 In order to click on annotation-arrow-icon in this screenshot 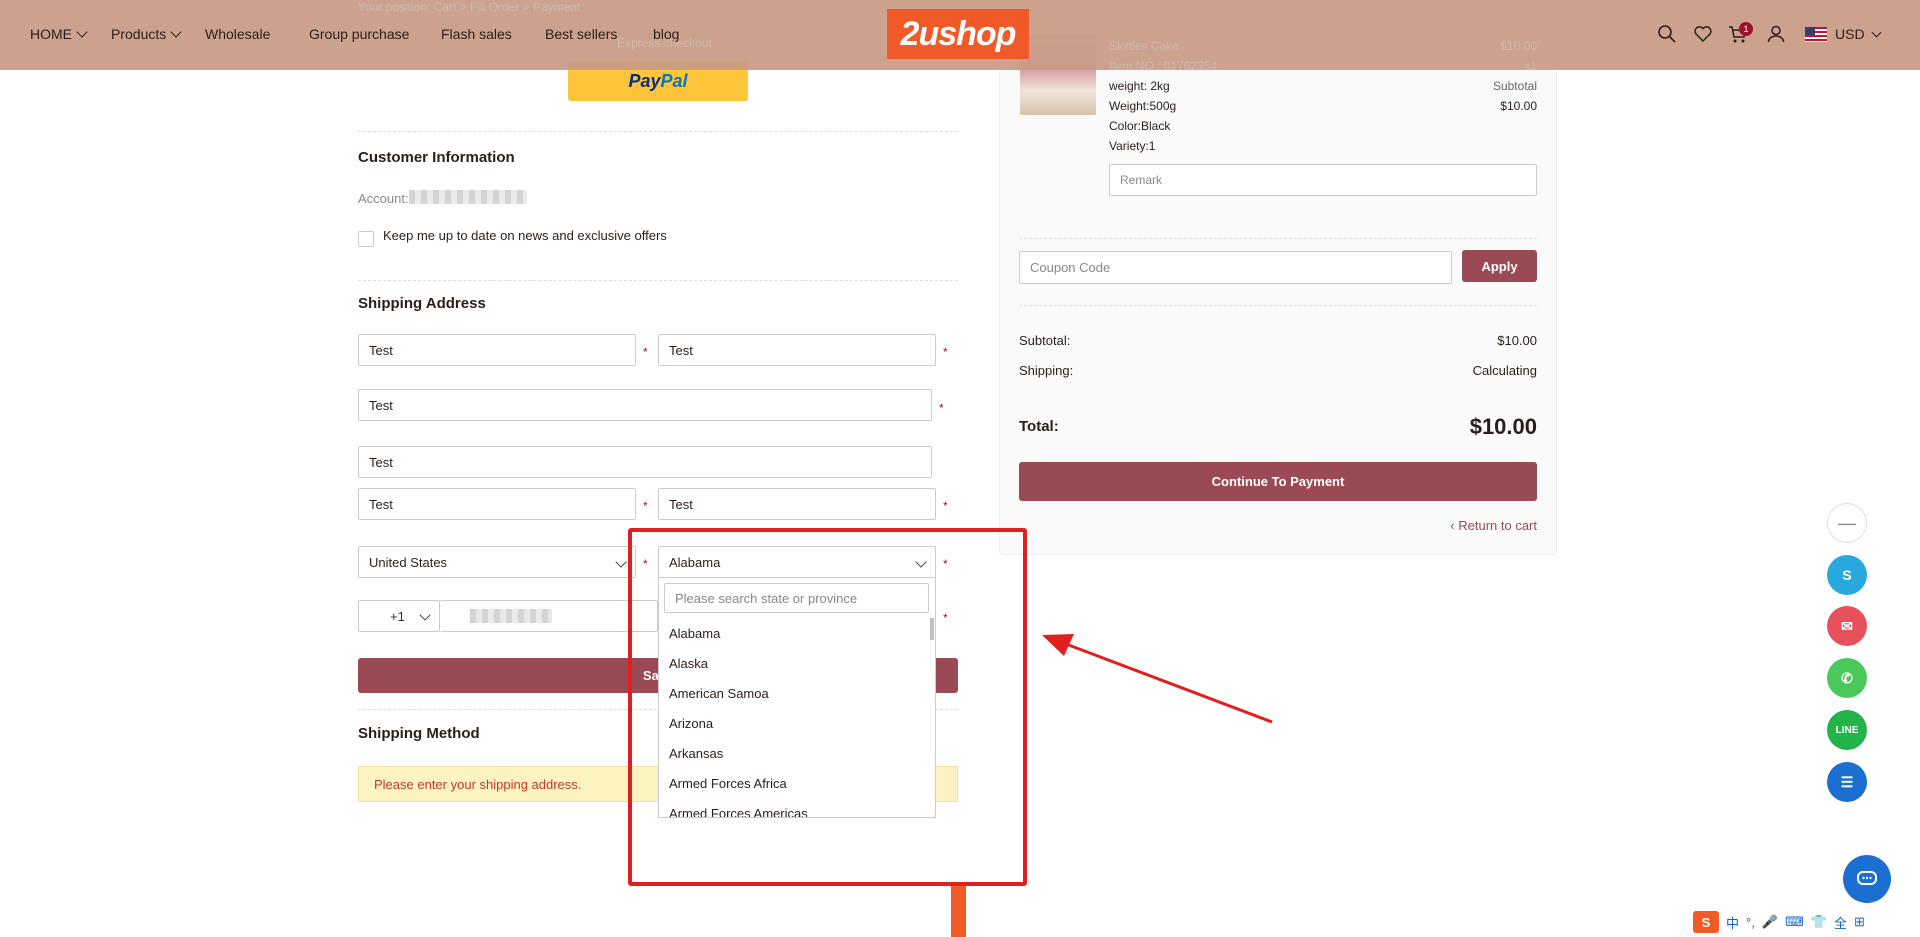, I will do `click(1157, 679)`.